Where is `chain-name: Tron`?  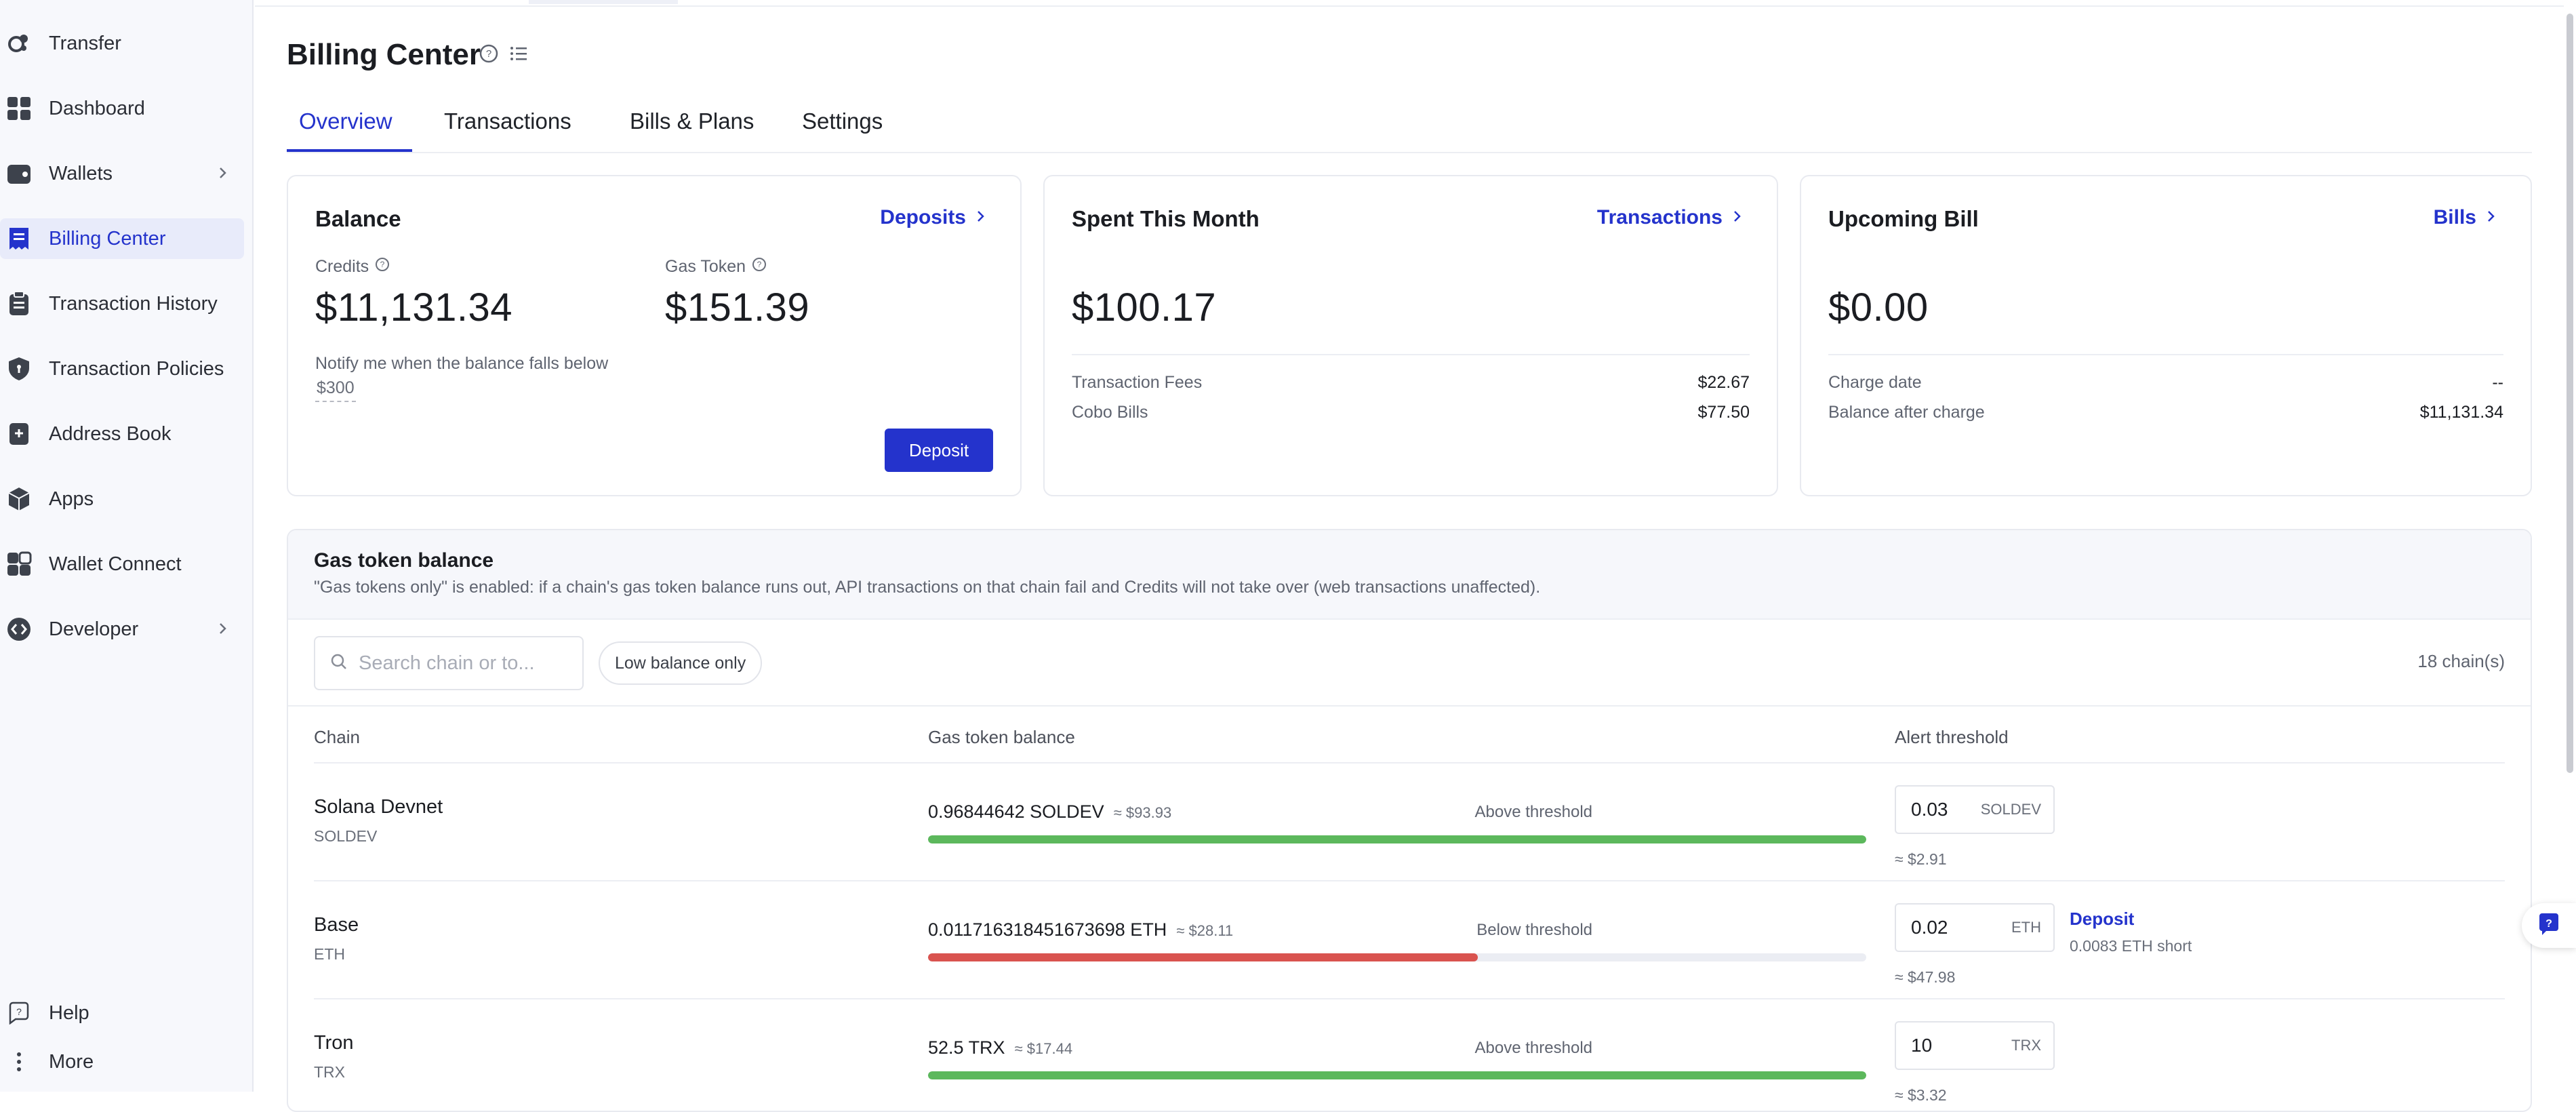 chain-name: Tron is located at coordinates (334, 1043).